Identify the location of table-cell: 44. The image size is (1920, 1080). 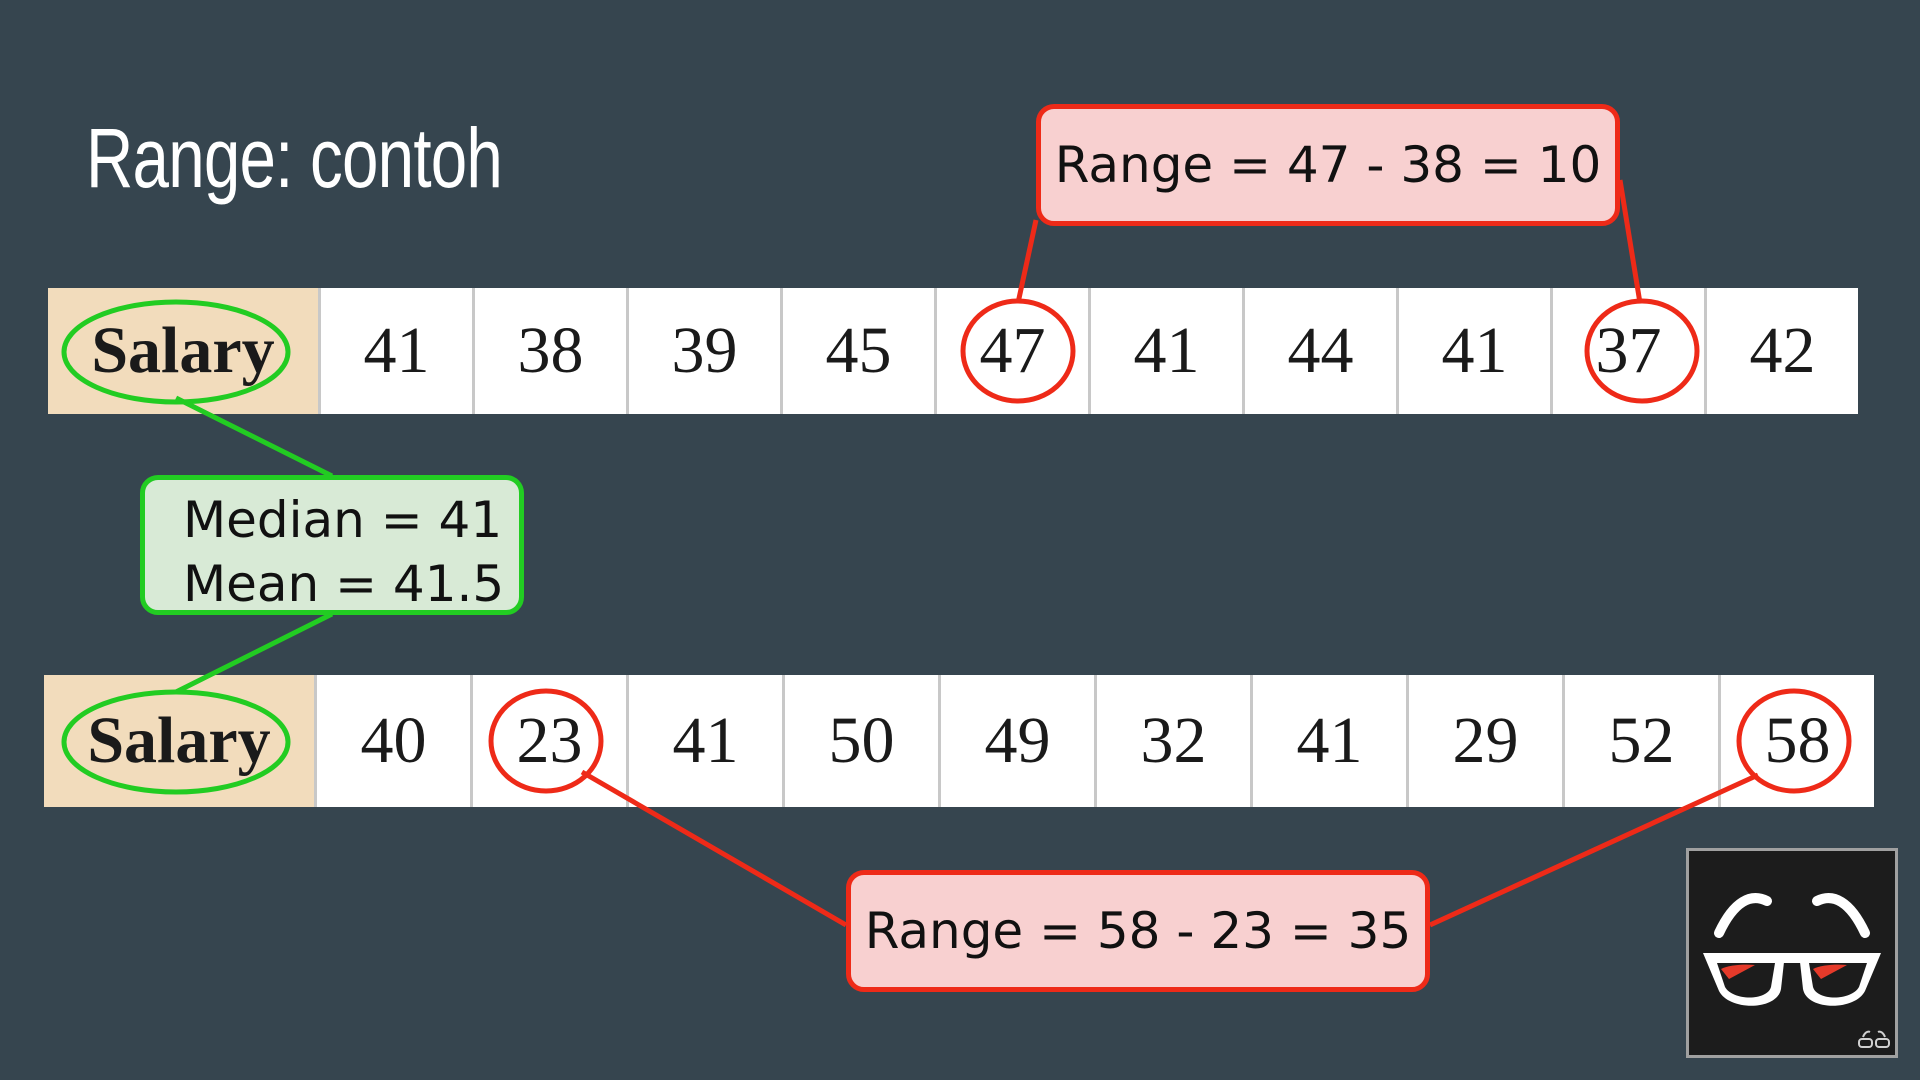
(1319, 351).